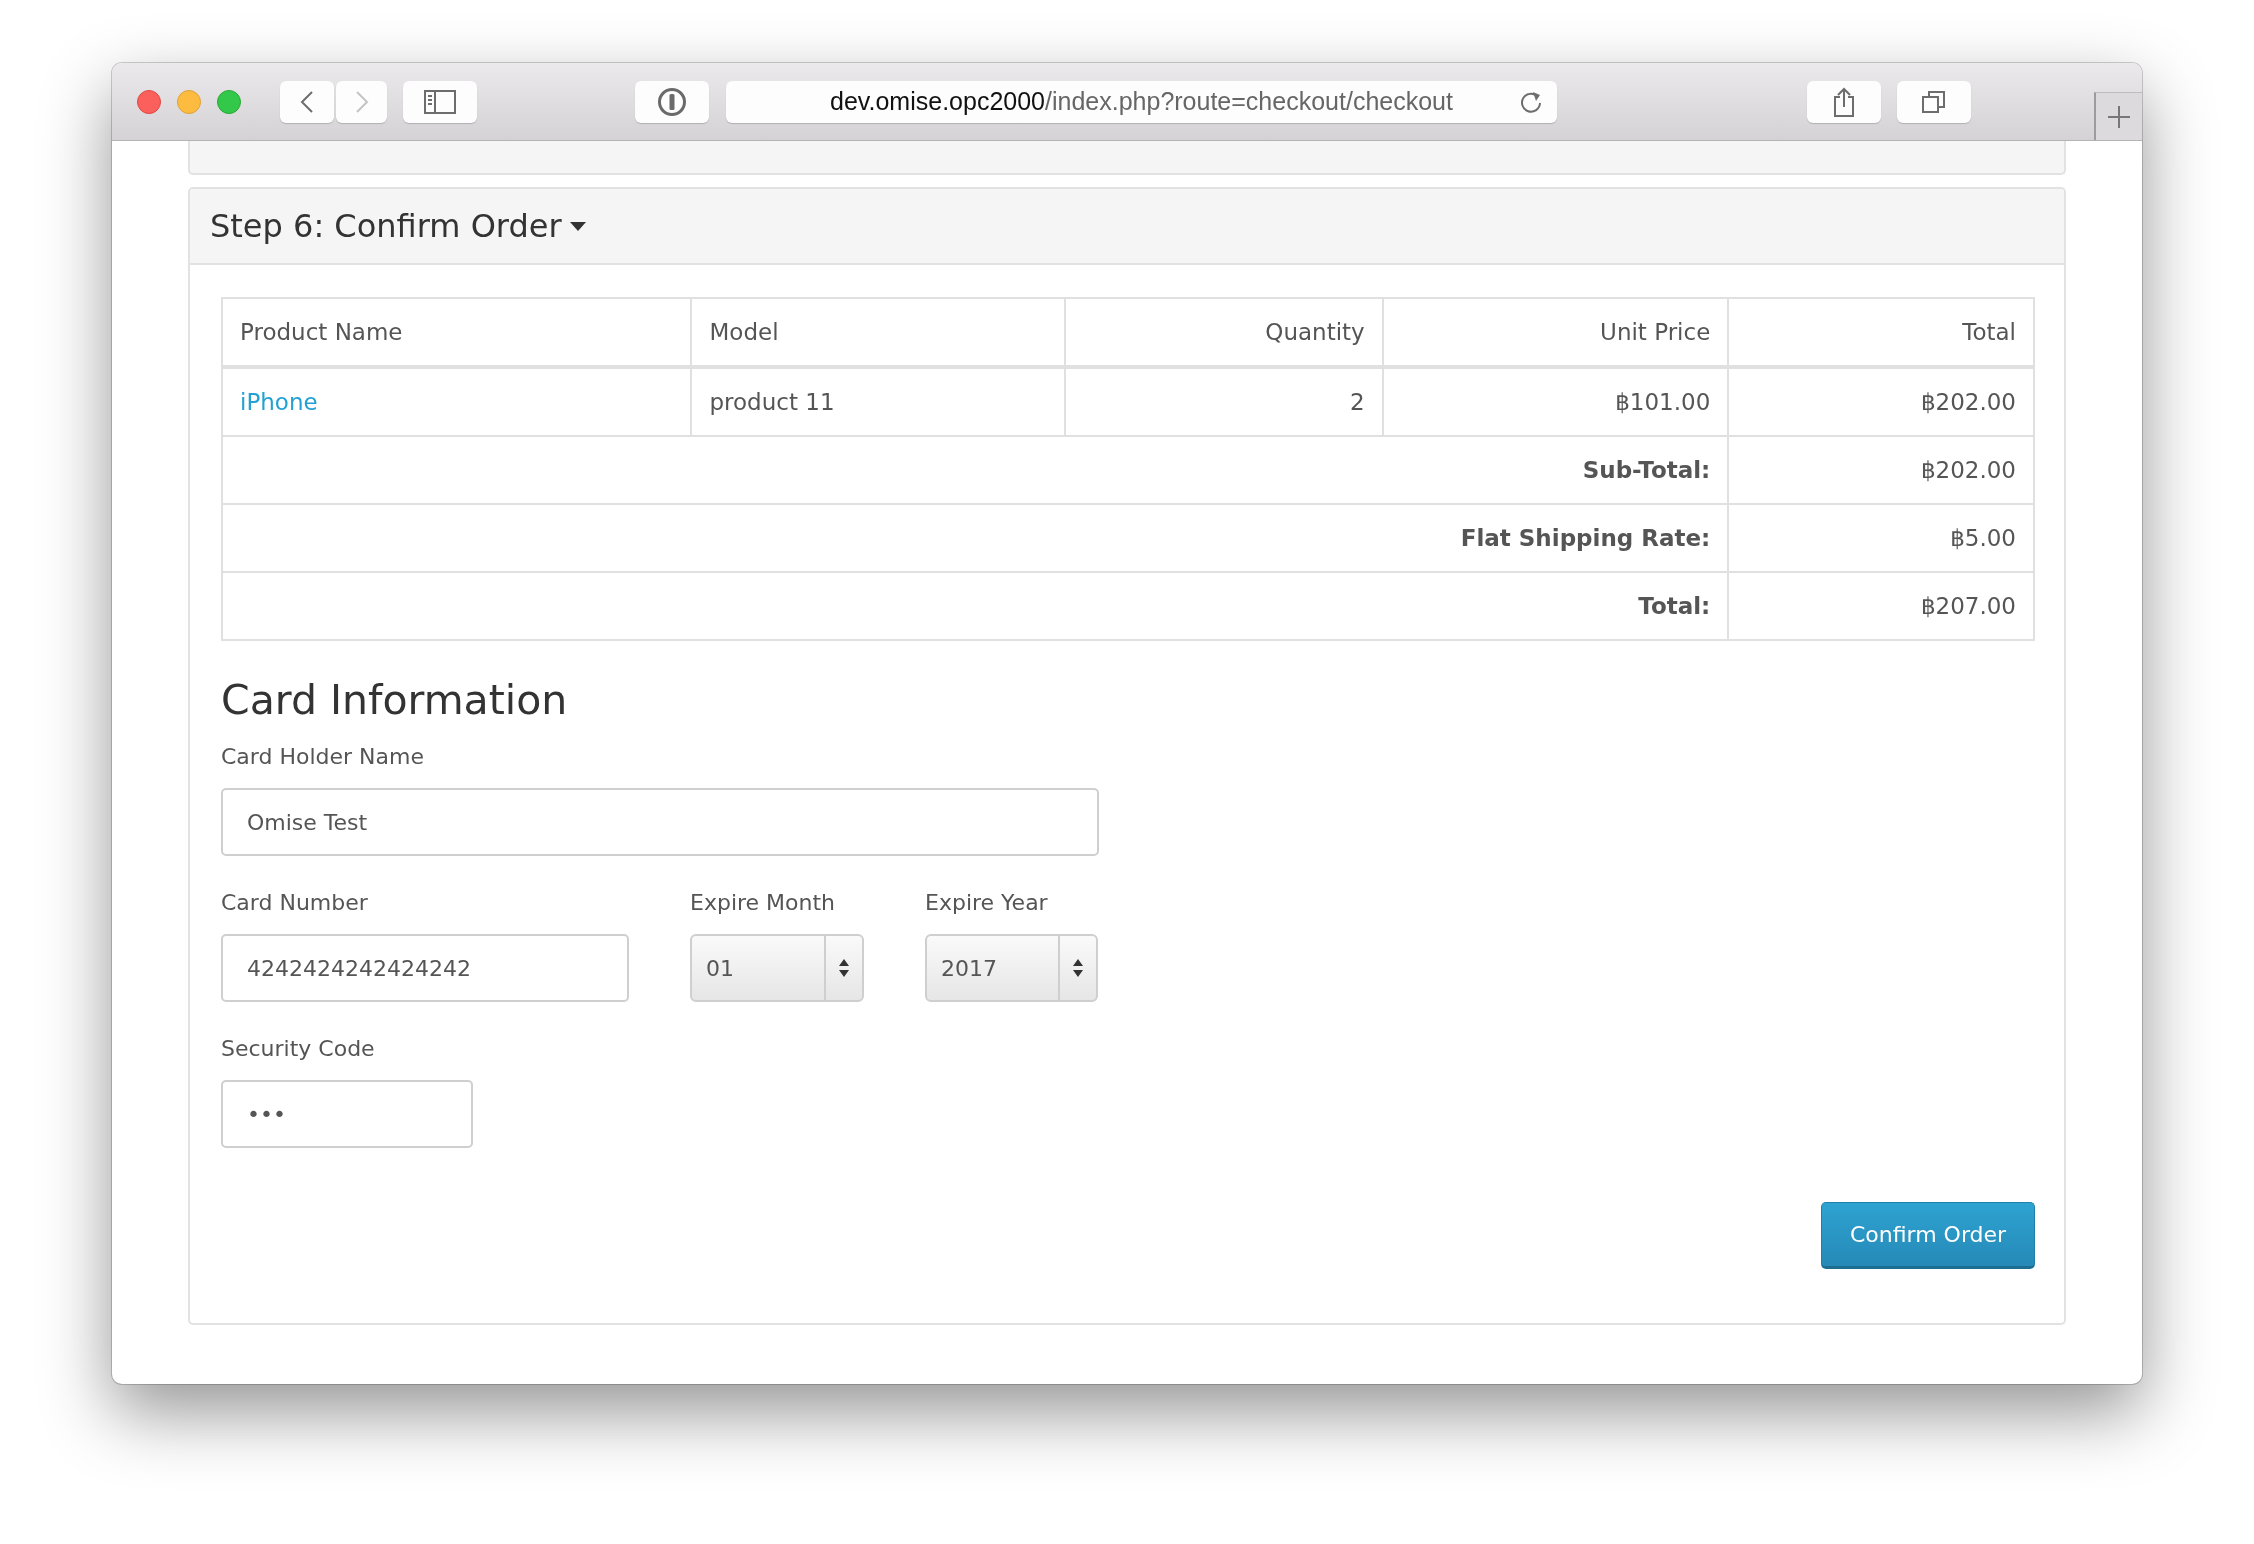 The image size is (2254, 1544). What do you see at coordinates (777, 968) in the screenshot?
I see `select-field: 01` at bounding box center [777, 968].